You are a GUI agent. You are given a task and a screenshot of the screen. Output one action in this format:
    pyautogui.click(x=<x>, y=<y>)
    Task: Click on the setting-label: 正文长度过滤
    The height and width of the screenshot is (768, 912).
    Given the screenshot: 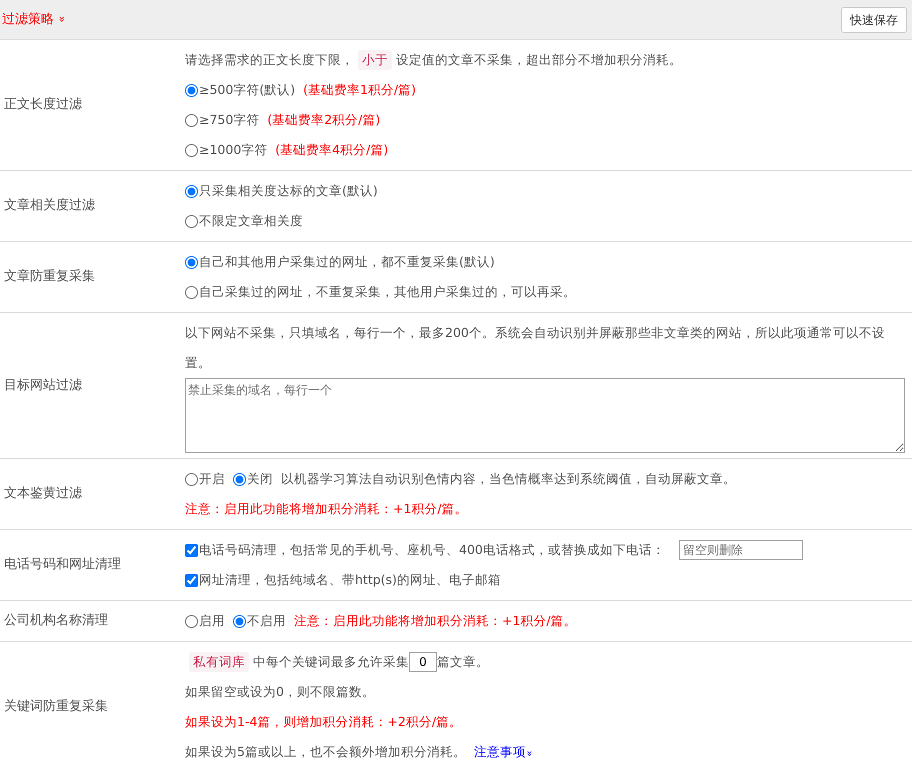 What is the action you would take?
    pyautogui.click(x=43, y=105)
    